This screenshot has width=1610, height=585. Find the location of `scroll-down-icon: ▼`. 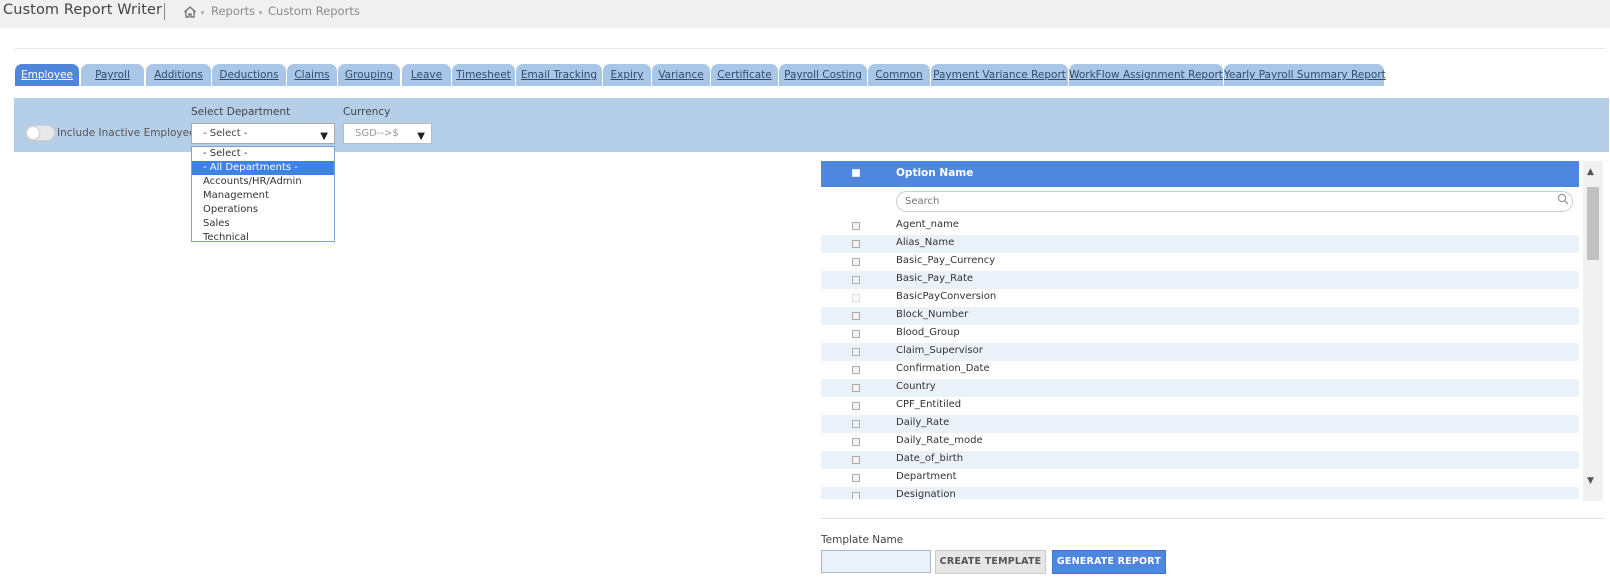

scroll-down-icon: ▼ is located at coordinates (1590, 481).